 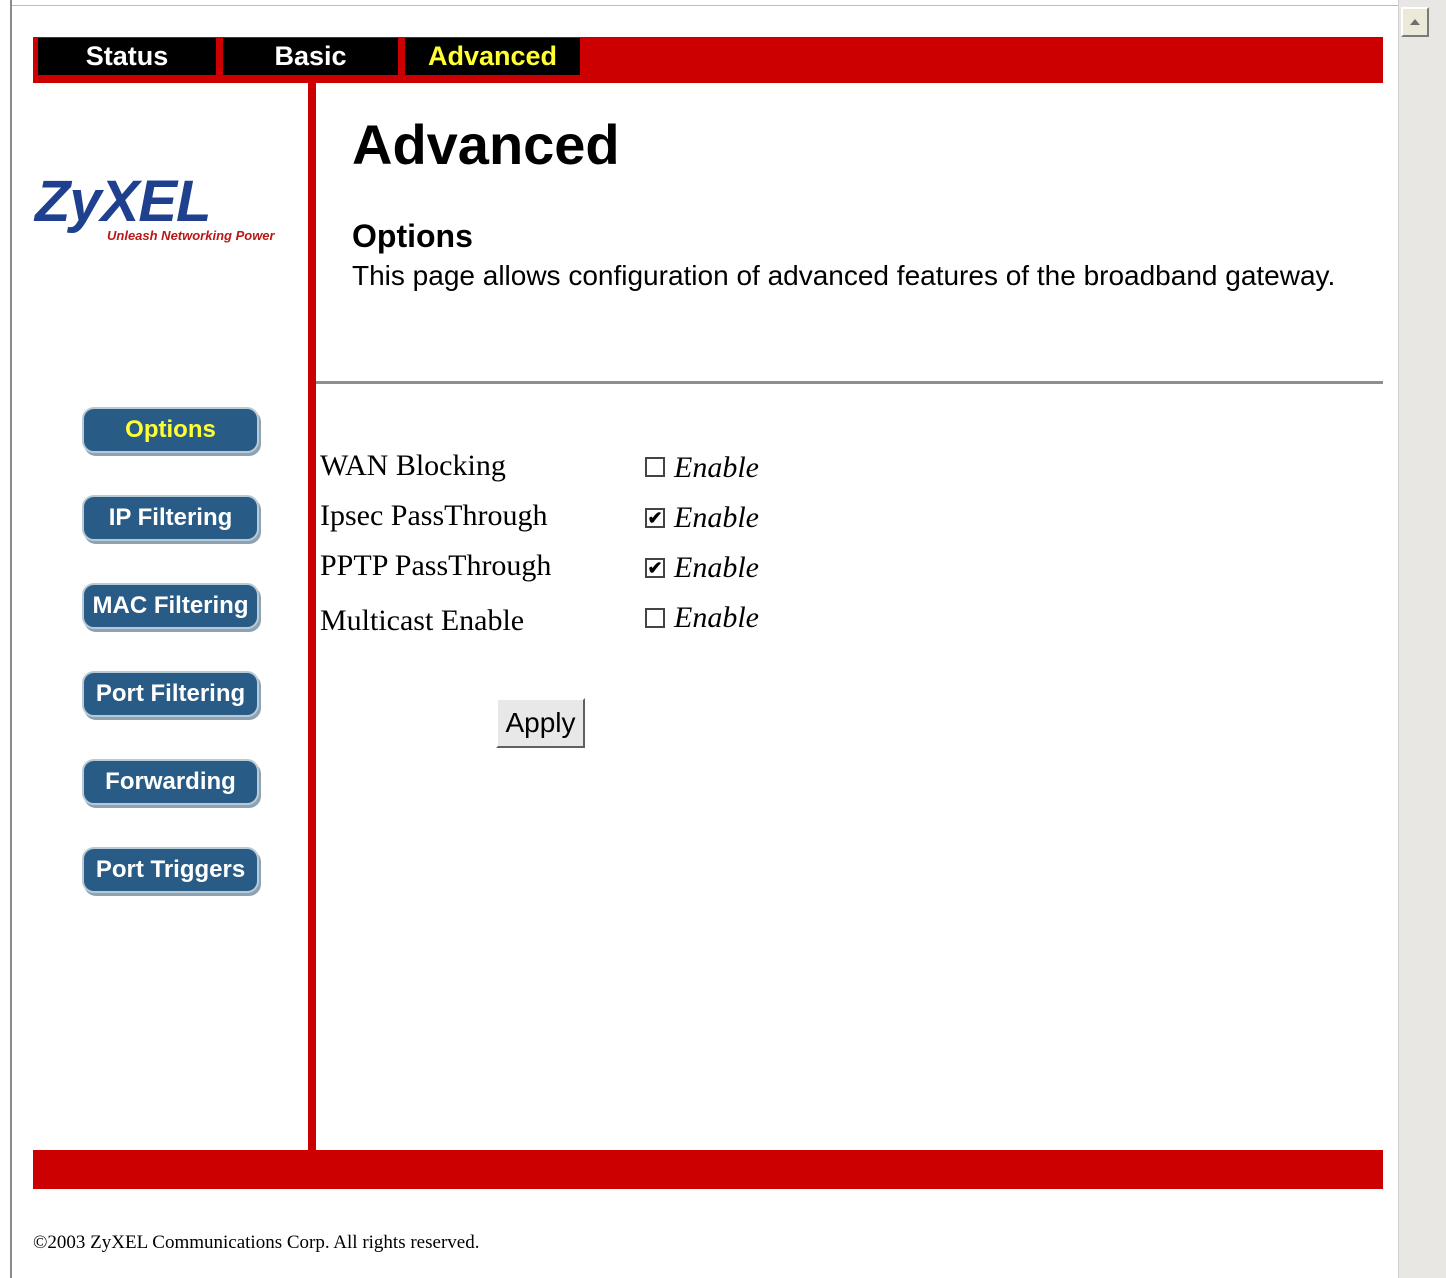 I want to click on tab-basic: Basic, so click(x=310, y=56).